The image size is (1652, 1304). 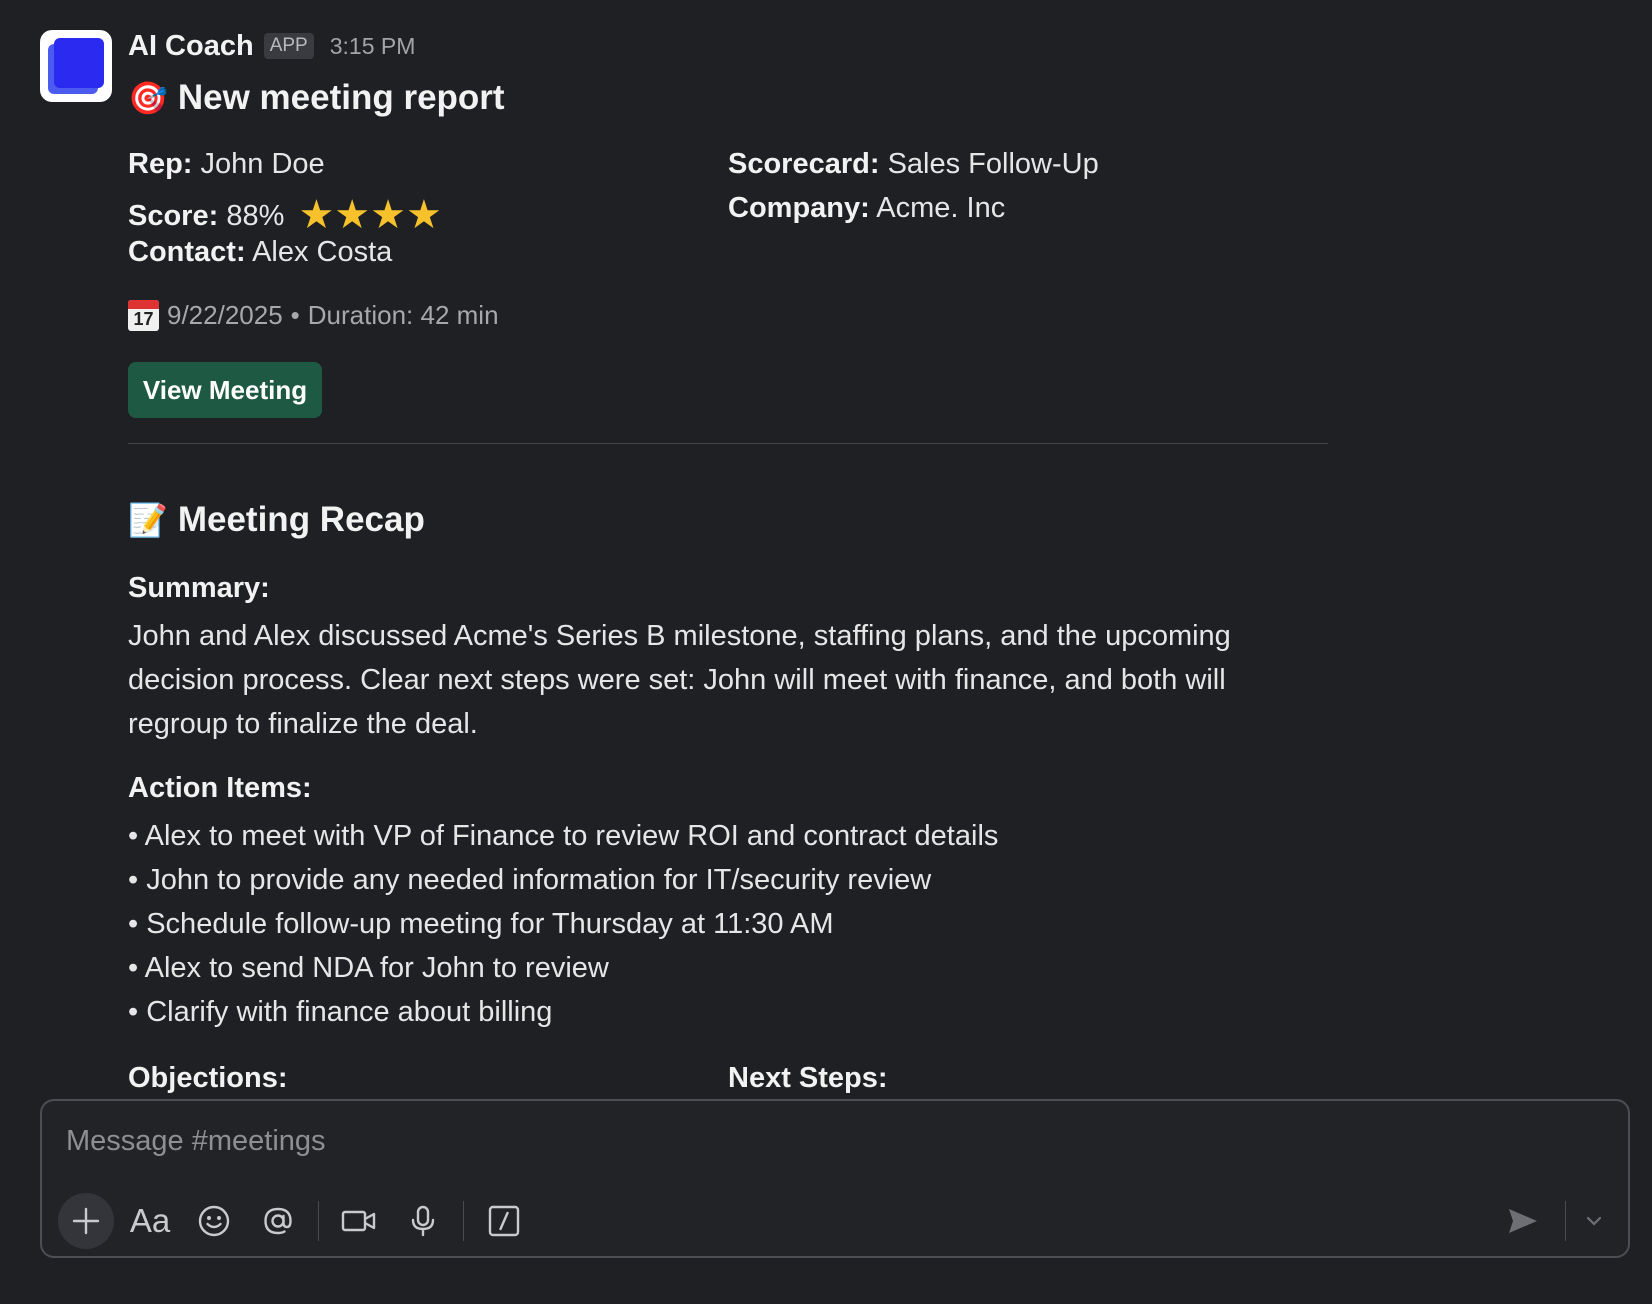 I want to click on score-field: Score: 88% ★★★★, so click(x=285, y=215).